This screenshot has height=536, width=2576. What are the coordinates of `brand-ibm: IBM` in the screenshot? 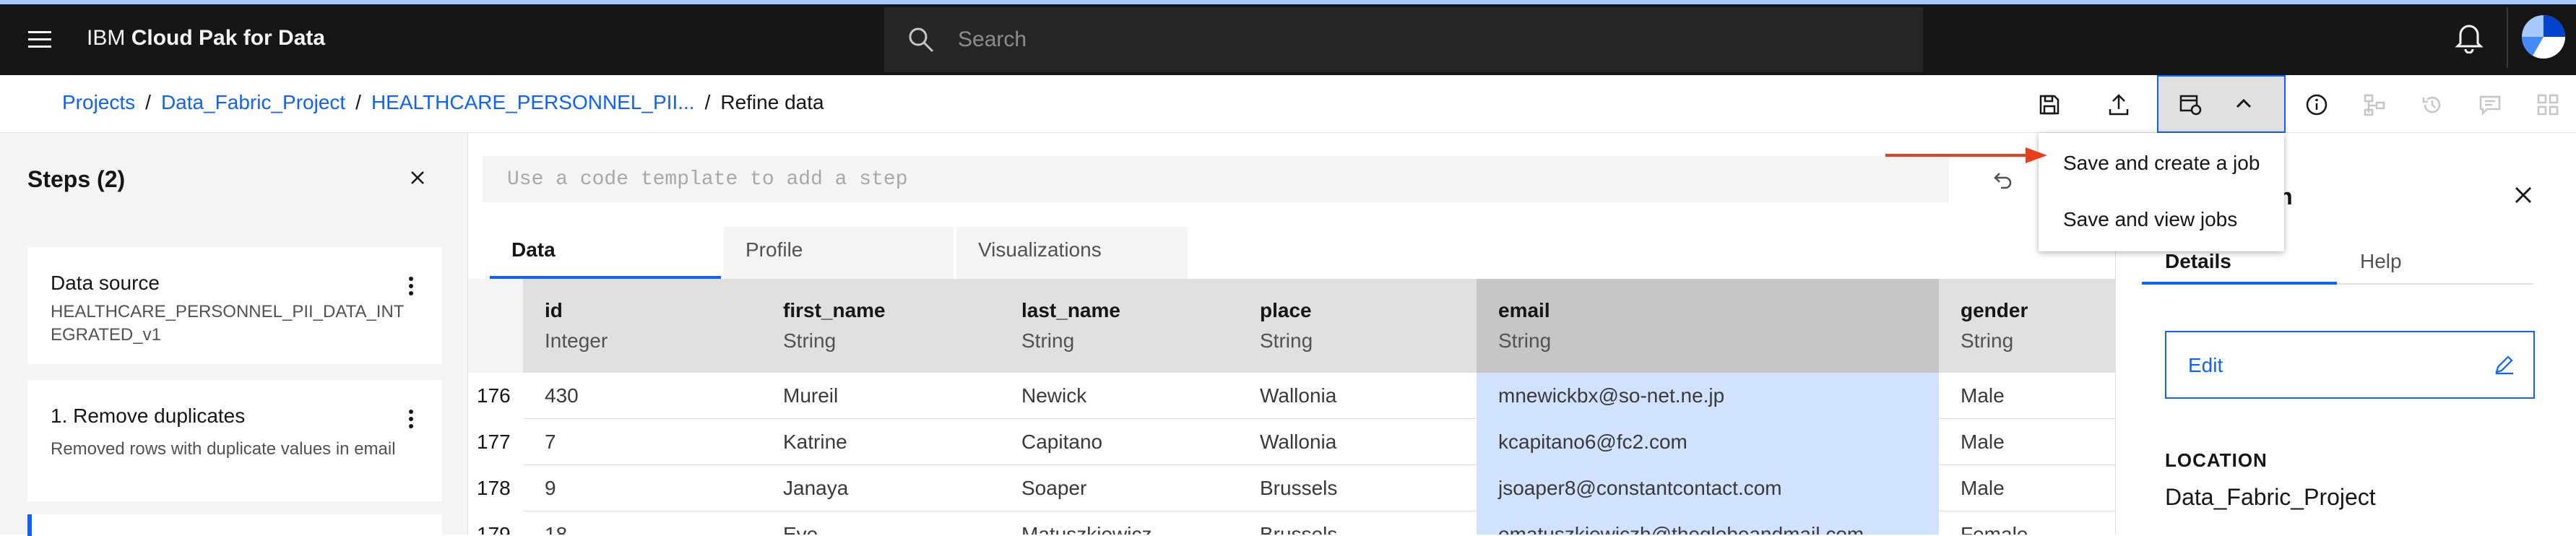 It's located at (106, 38).